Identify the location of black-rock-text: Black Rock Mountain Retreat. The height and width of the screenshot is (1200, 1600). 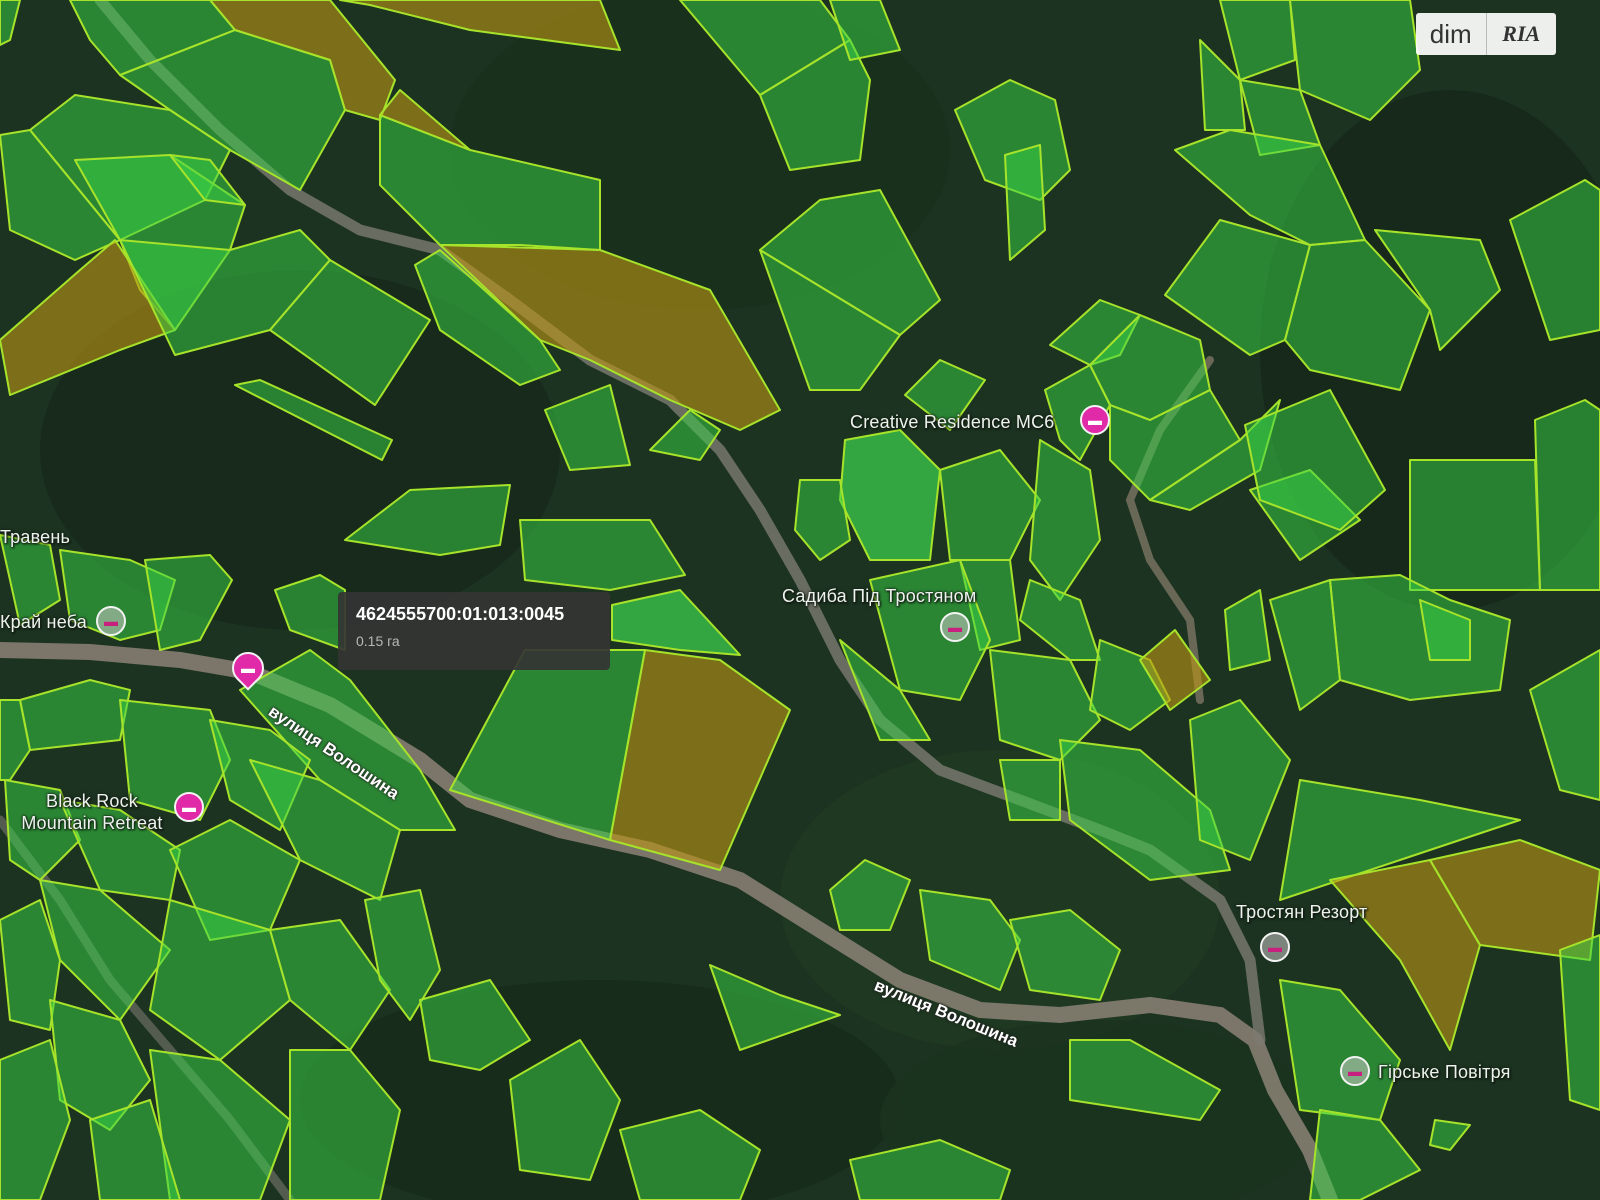
(92, 812).